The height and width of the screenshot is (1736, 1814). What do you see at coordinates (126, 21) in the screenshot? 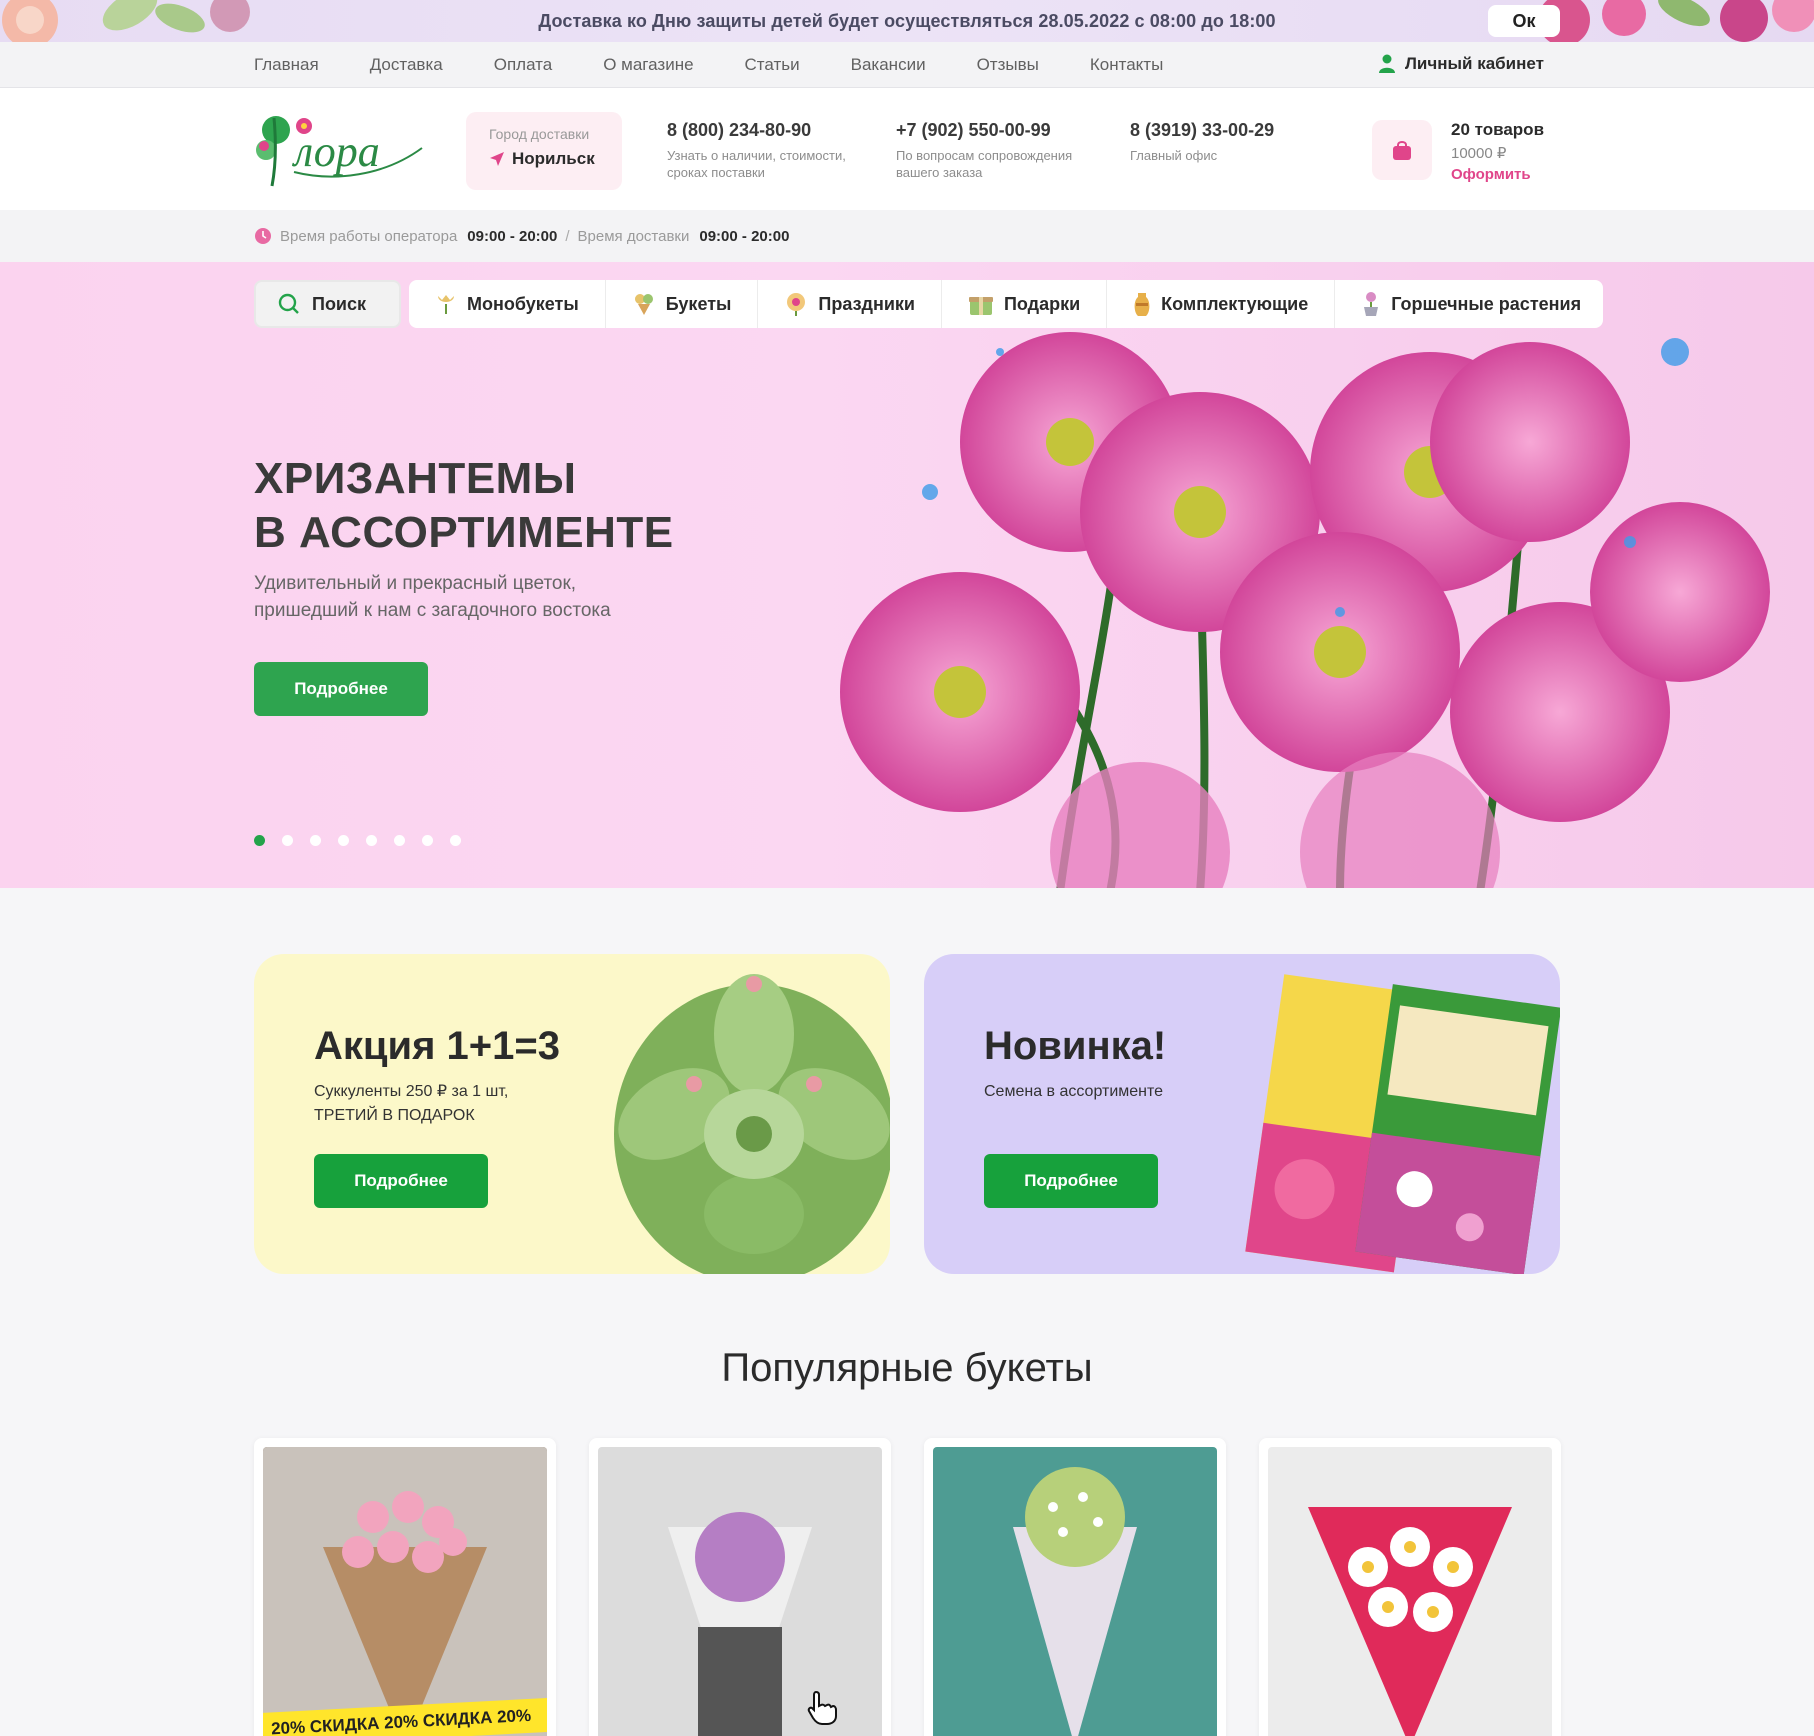
I see `flower-decoration-left` at bounding box center [126, 21].